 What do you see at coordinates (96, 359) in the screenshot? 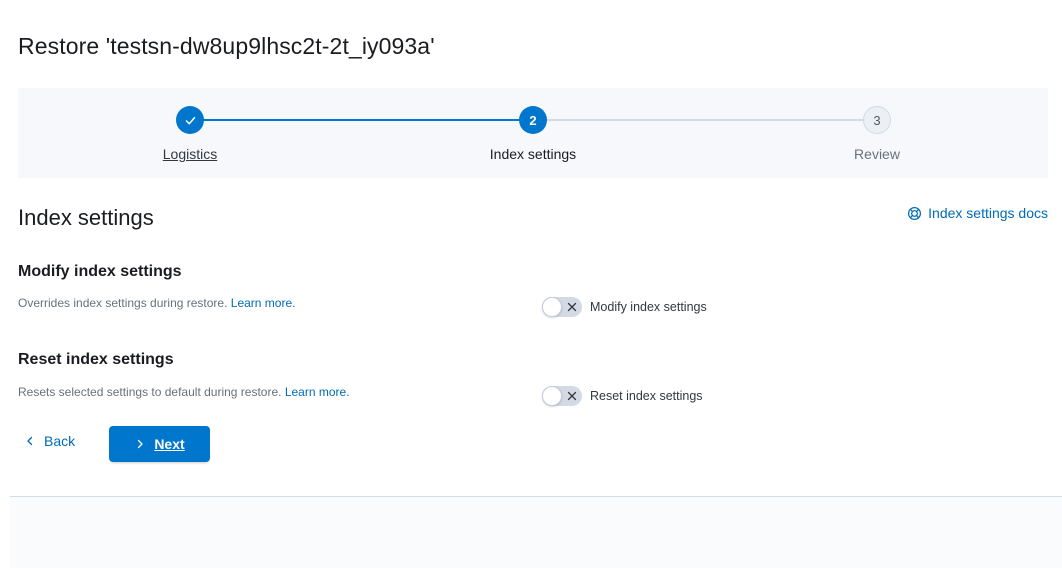
I see `reset-settings-title: Reset index settings` at bounding box center [96, 359].